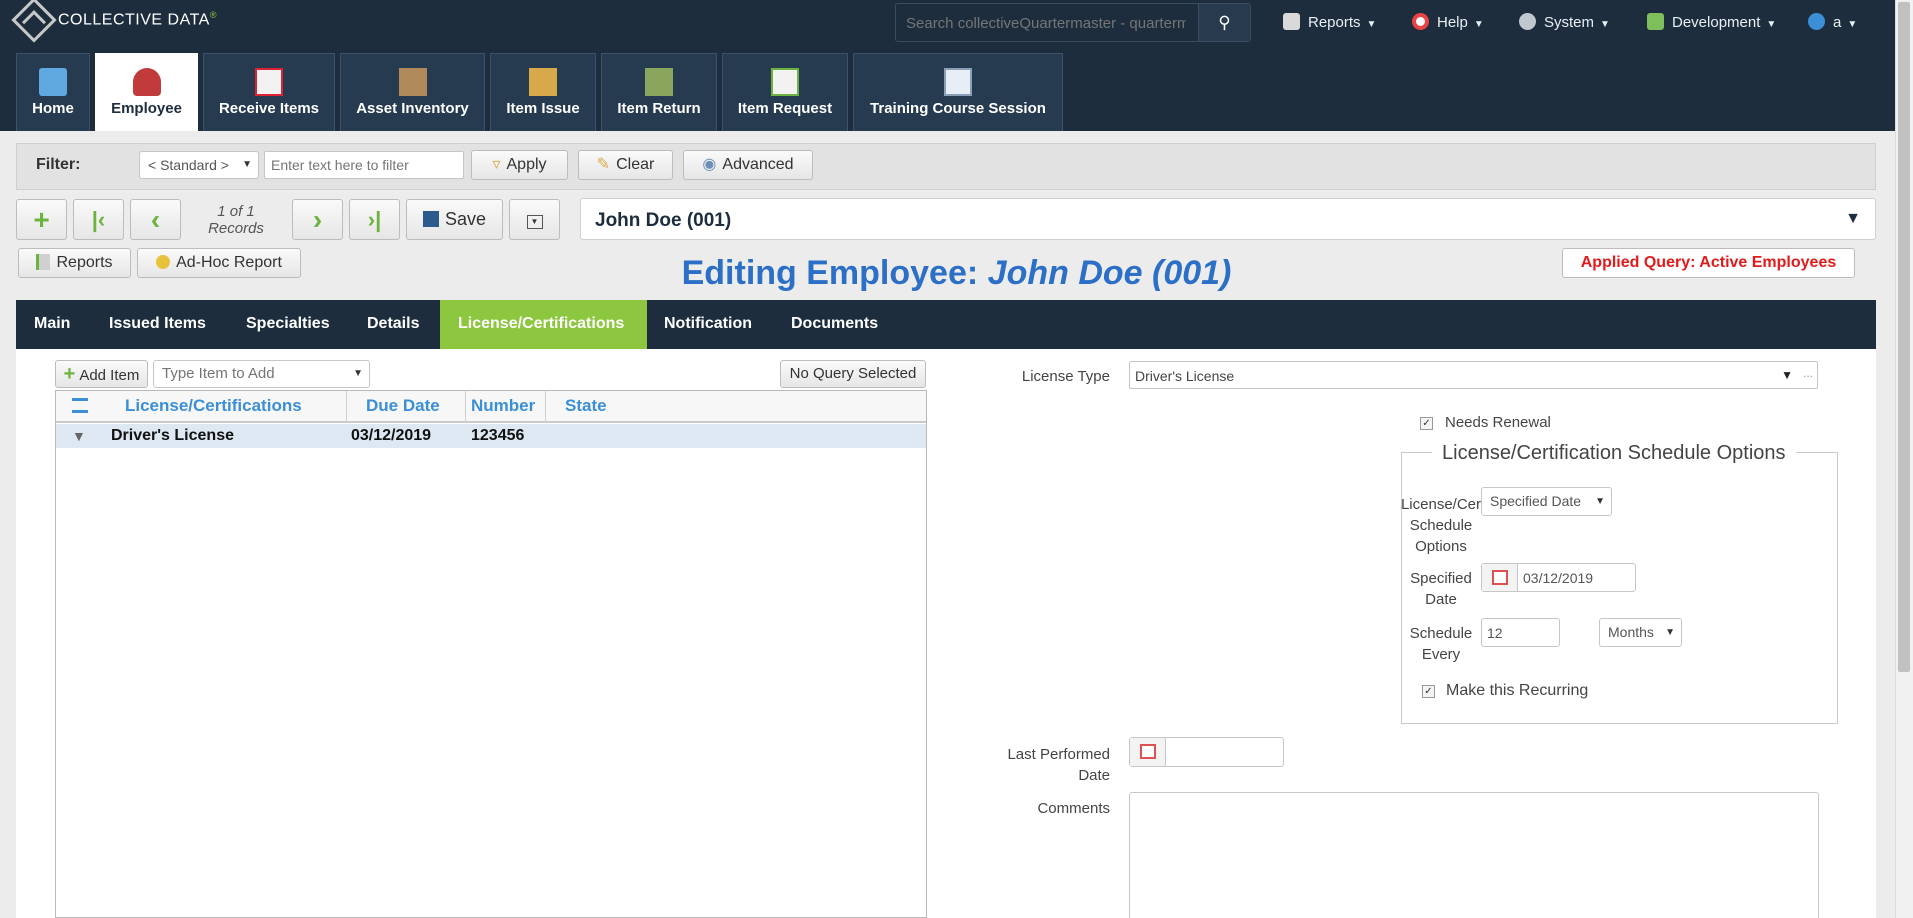 The height and width of the screenshot is (918, 1913). Describe the element at coordinates (1498, 422) in the screenshot. I see `needs-renewal-label: Needs Renewal` at that location.